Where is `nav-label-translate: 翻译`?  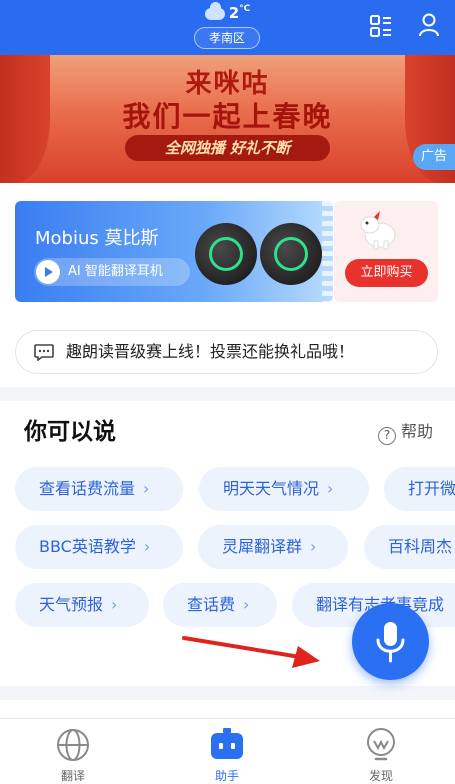
nav-label-translate: 翻译 is located at coordinates (72, 776).